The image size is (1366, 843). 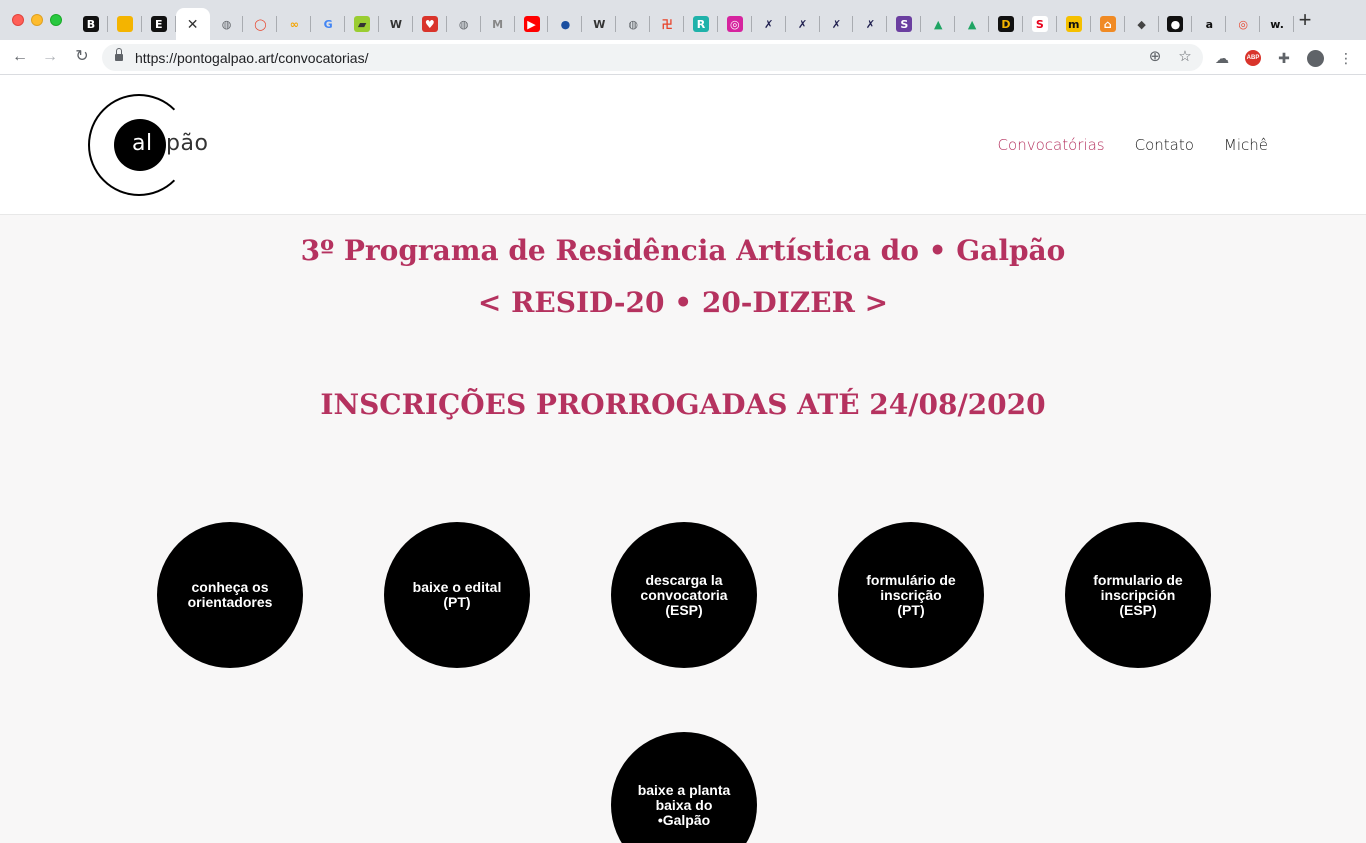 I want to click on tab-favicon-icon: E, so click(x=158, y=24).